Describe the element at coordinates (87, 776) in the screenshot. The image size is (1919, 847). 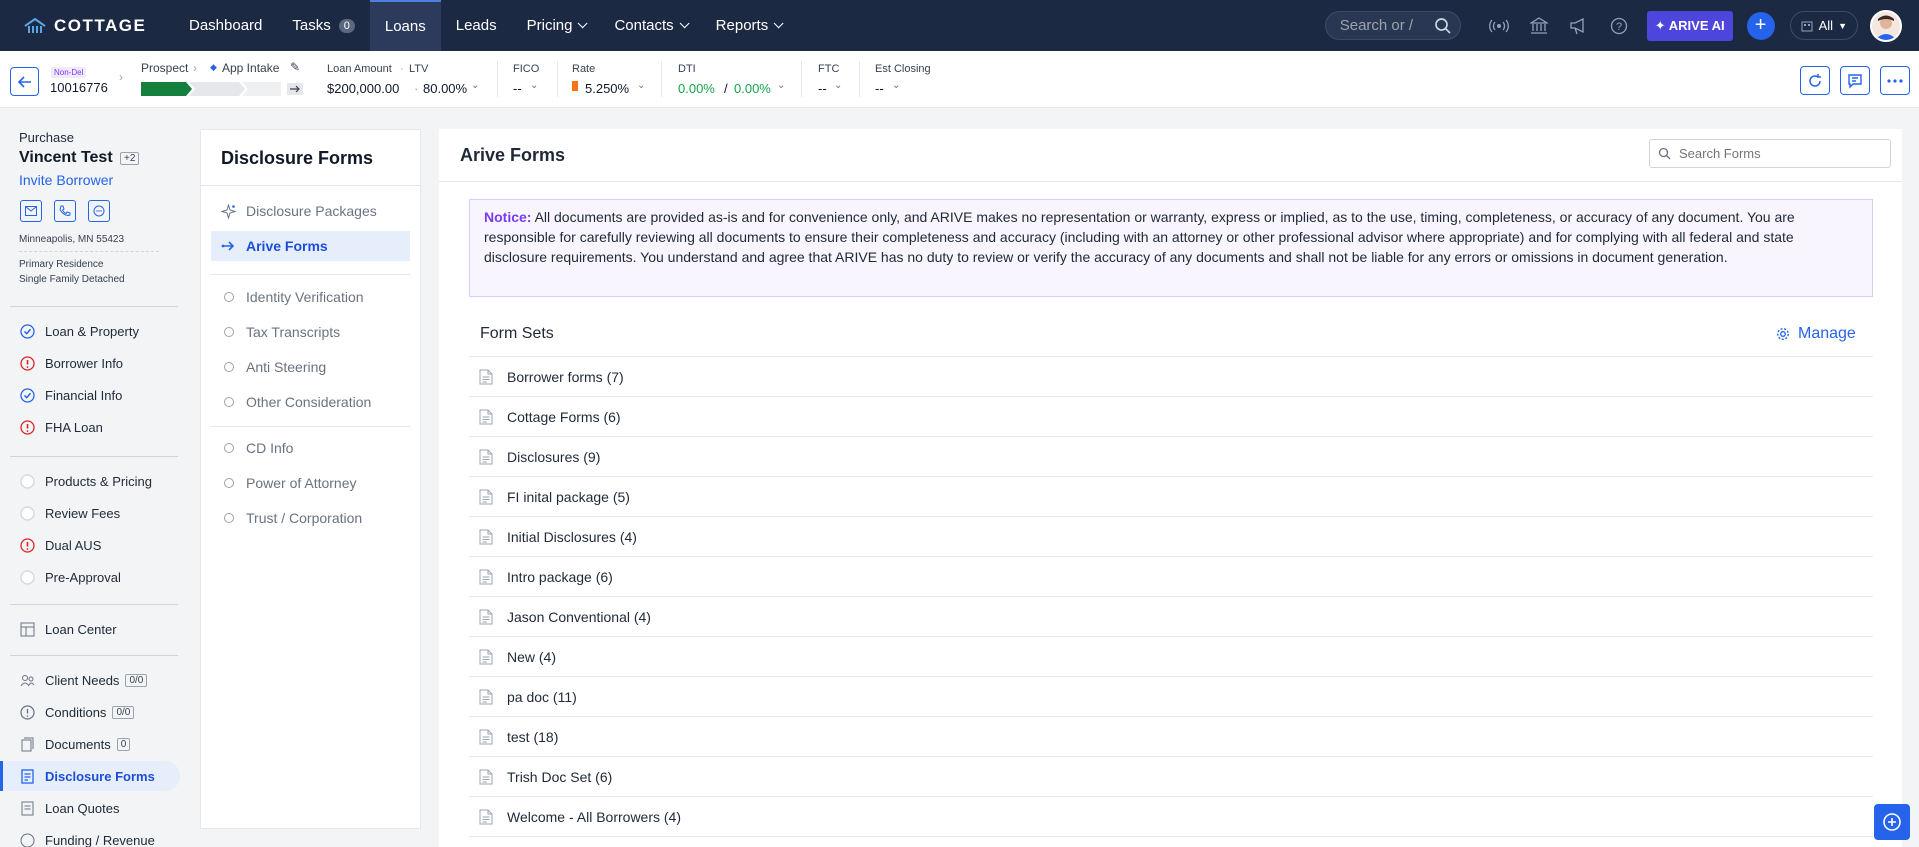
I see `sidebar-item-disclosure-forms: Disclosure Forms` at that location.